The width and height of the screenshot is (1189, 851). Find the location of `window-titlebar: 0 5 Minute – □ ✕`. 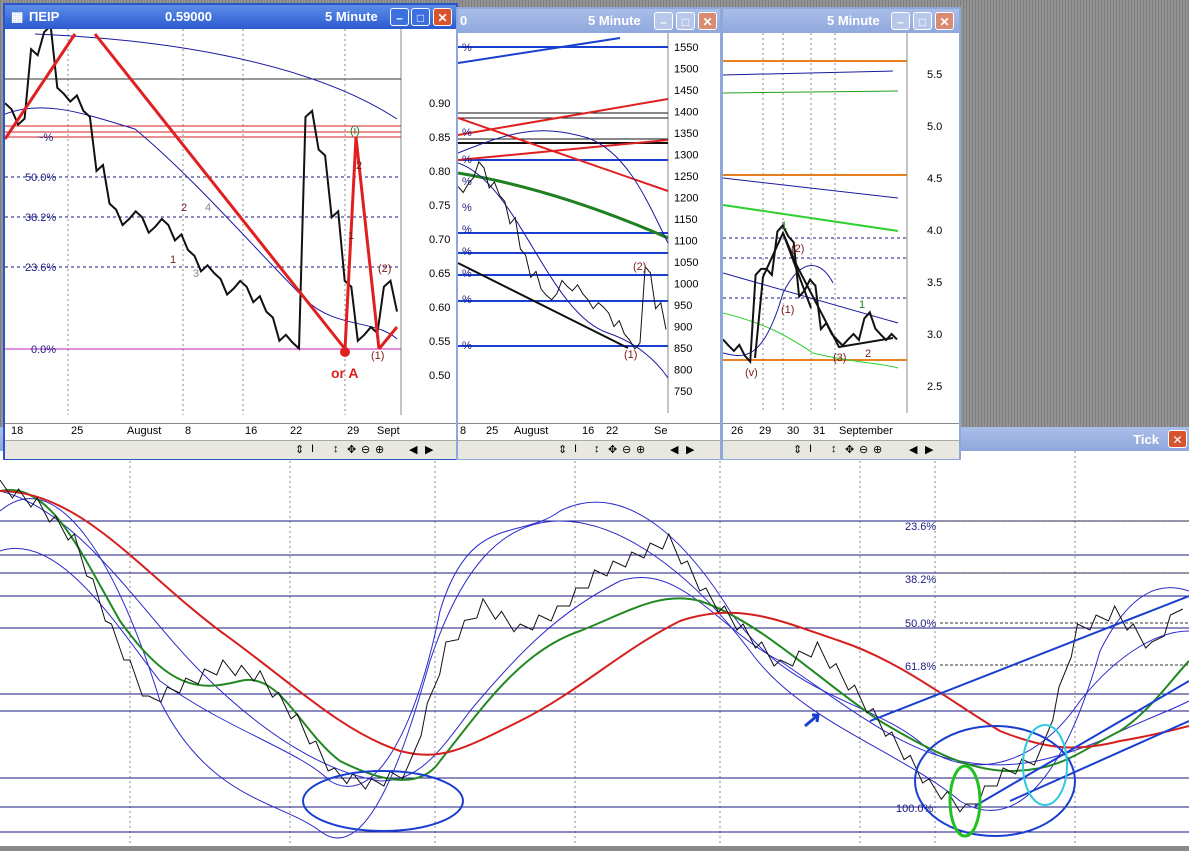

window-titlebar: 0 5 Minute – □ ✕ is located at coordinates (589, 21).